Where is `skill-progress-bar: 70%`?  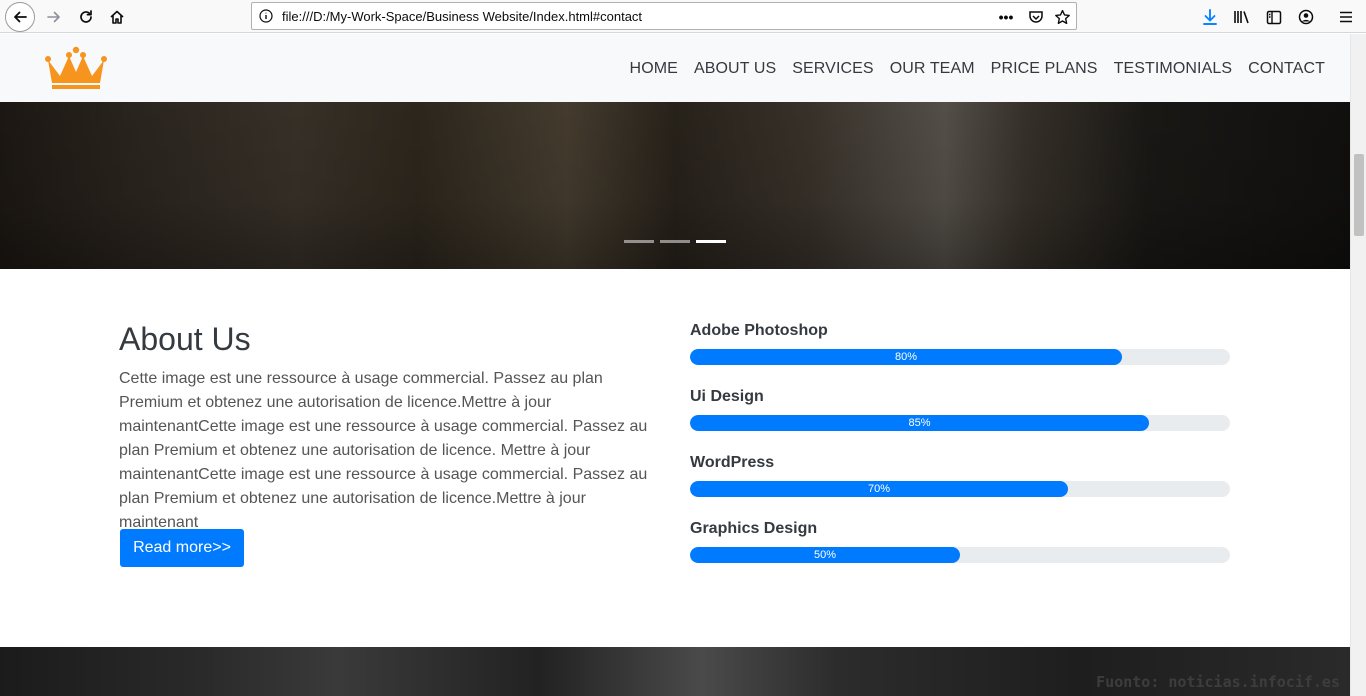
skill-progress-bar: 70% is located at coordinates (879, 489).